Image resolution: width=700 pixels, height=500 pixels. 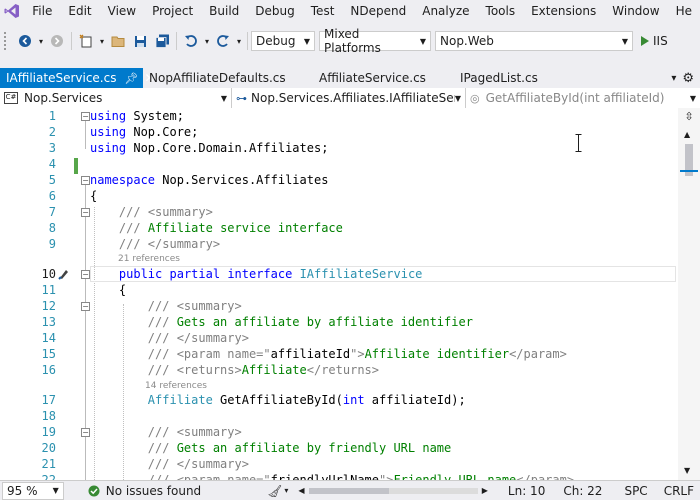 I want to click on tab-nopaffiliatedefaults: NopAffiliateDefaults.cs, so click(x=228, y=78).